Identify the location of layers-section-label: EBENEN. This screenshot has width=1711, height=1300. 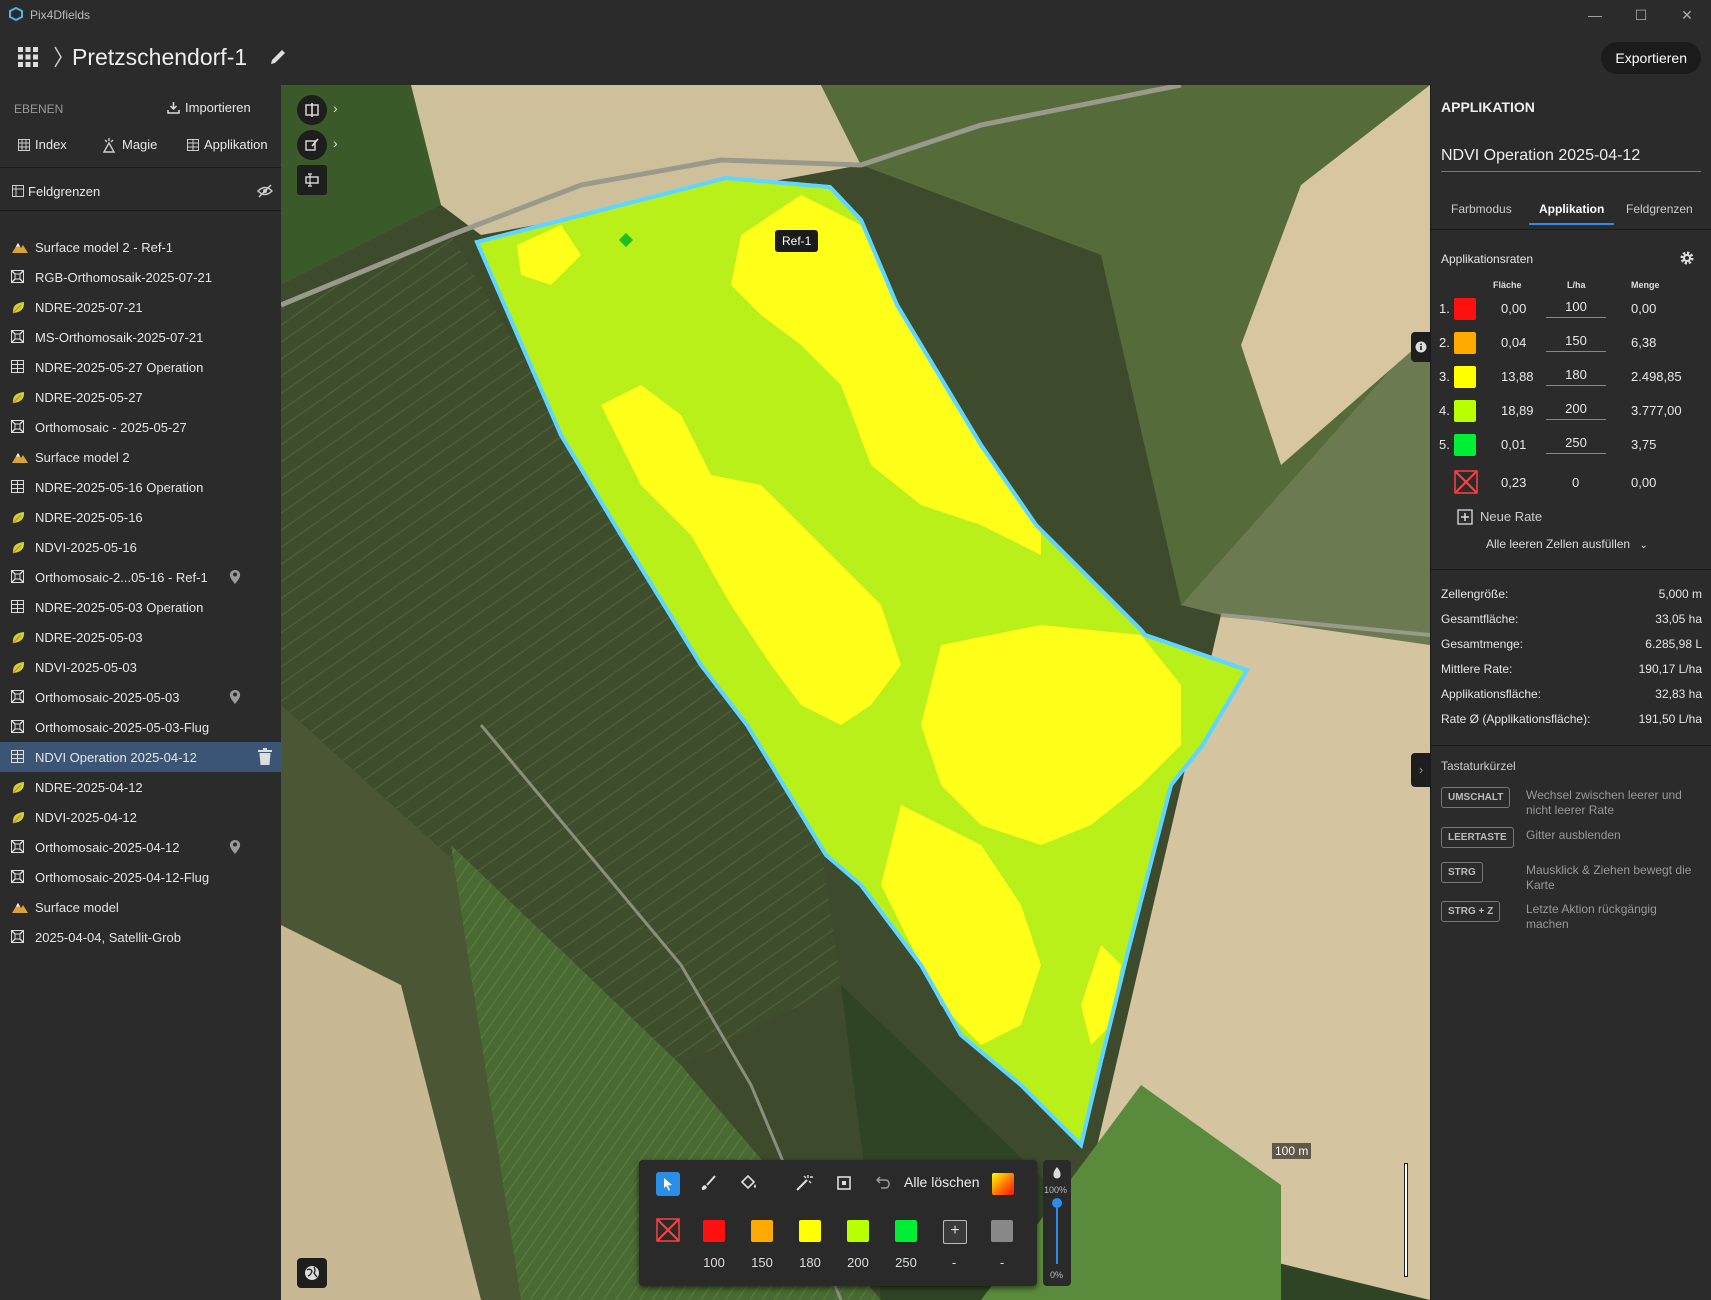
(39, 109).